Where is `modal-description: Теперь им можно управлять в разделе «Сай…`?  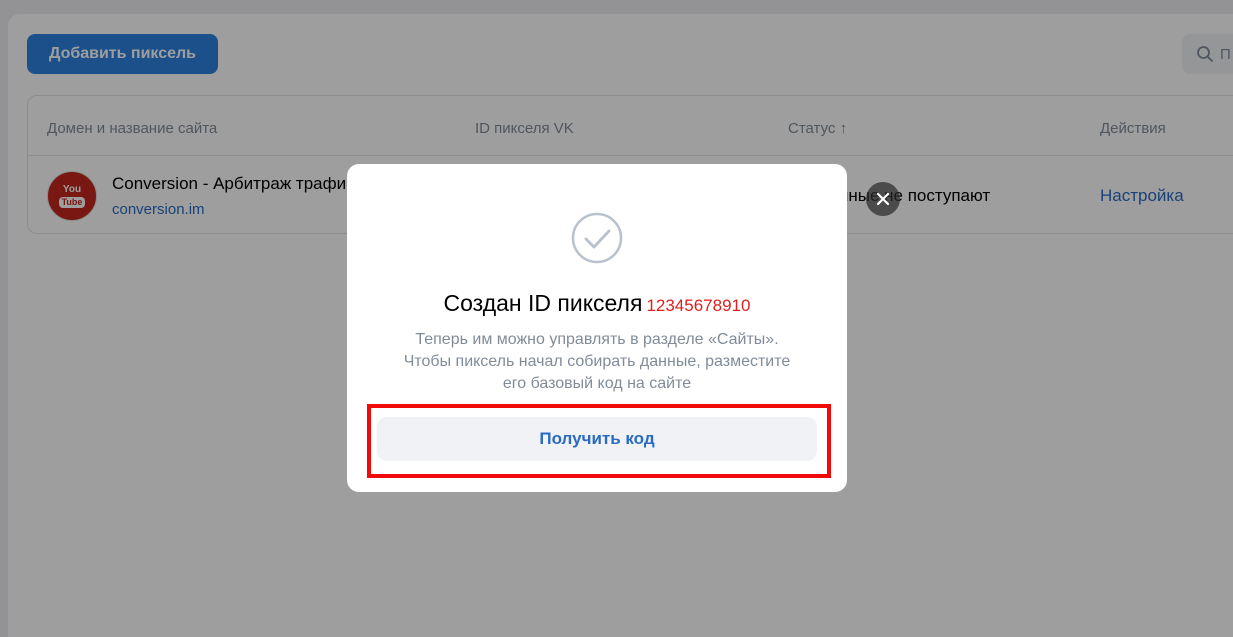 modal-description: Теперь им можно управлять в разделе «Сай… is located at coordinates (597, 362).